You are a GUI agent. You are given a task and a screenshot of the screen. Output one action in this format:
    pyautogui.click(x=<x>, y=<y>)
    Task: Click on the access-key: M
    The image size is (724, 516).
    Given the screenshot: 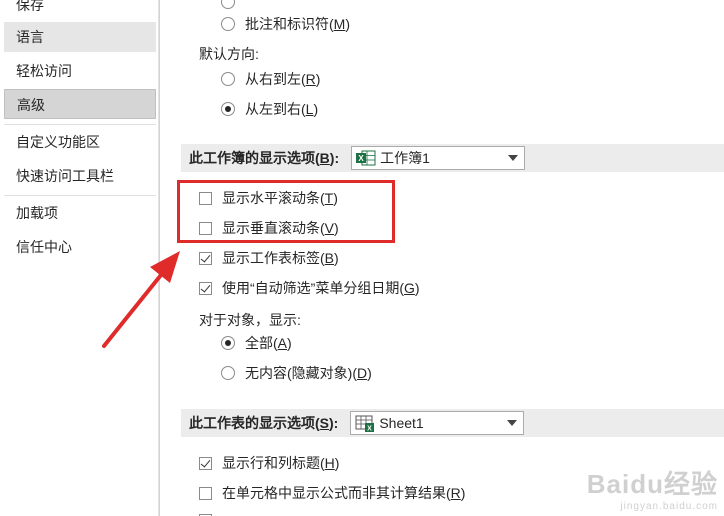 What is the action you would take?
    pyautogui.click(x=339, y=24)
    